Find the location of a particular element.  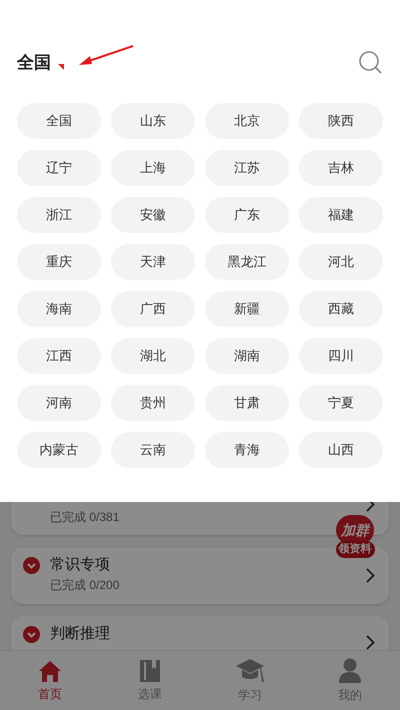

province-chip: 安徽 is located at coordinates (153, 215).